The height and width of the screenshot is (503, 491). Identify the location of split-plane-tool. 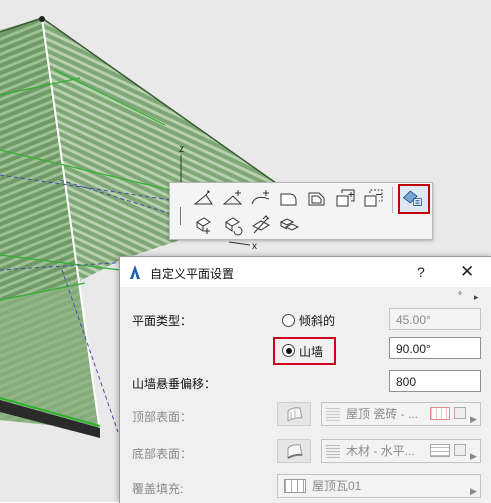
(261, 225).